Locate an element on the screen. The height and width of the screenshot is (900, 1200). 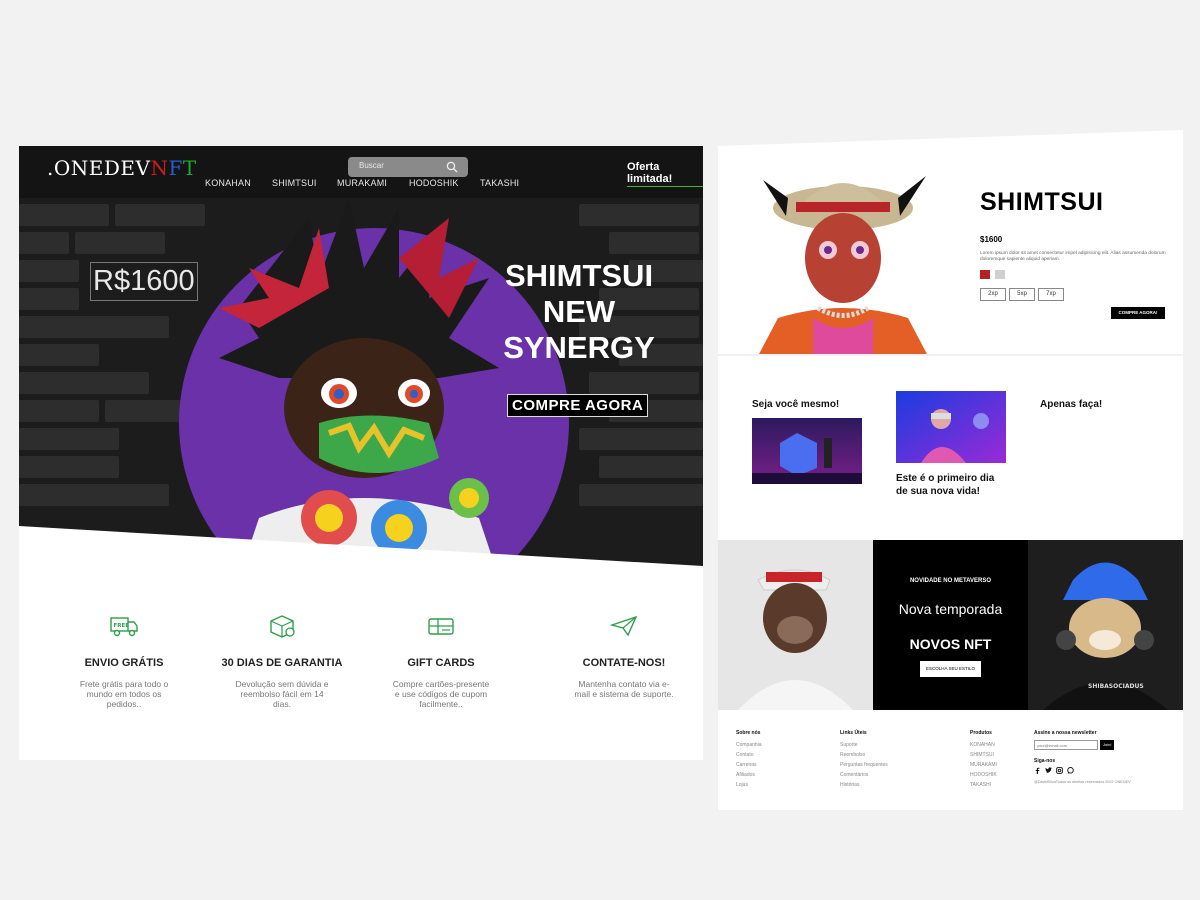
free-truck-icon: FREE is located at coordinates (124, 627).